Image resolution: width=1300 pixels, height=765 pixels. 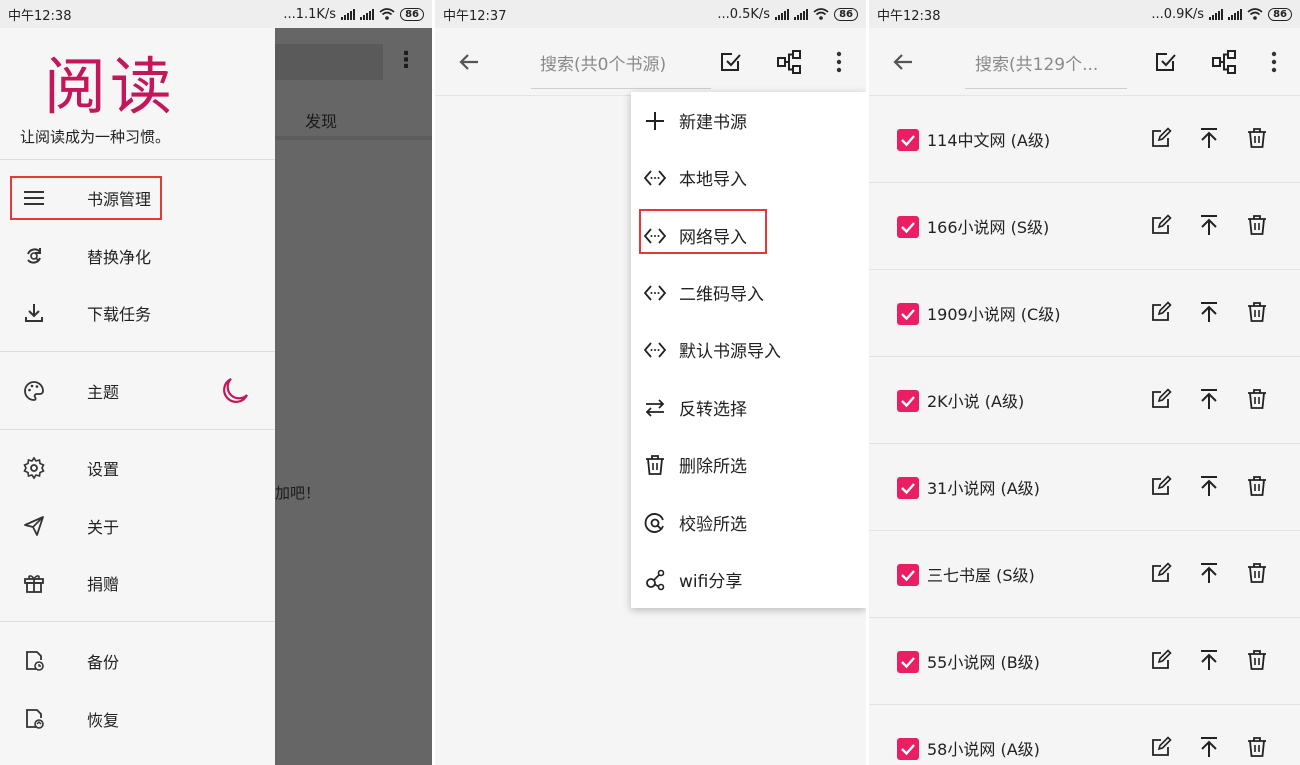 What do you see at coordinates (34, 256) in the screenshot?
I see `replace-icon` at bounding box center [34, 256].